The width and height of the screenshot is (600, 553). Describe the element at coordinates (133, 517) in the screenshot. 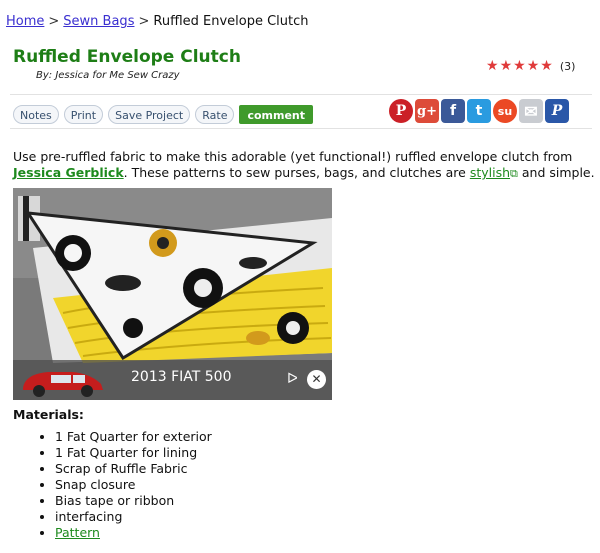

I see `list-item: interfacing` at that location.